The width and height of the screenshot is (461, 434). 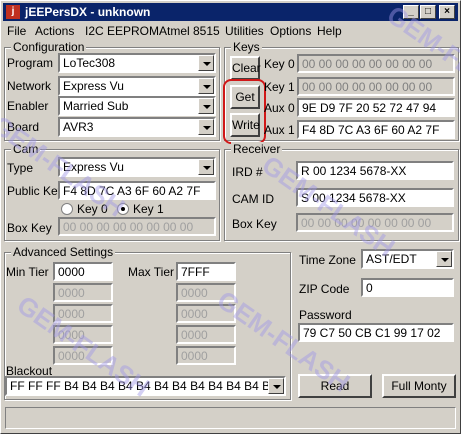 I want to click on configuration-label: Configuration, so click(x=49, y=47).